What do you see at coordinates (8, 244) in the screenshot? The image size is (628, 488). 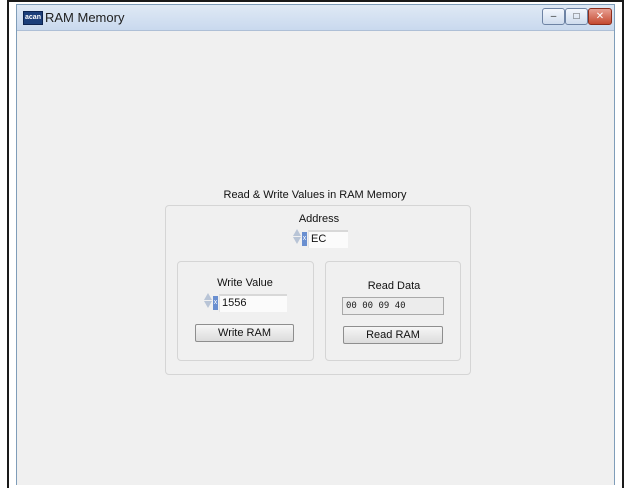 I see `outer-frame-left` at bounding box center [8, 244].